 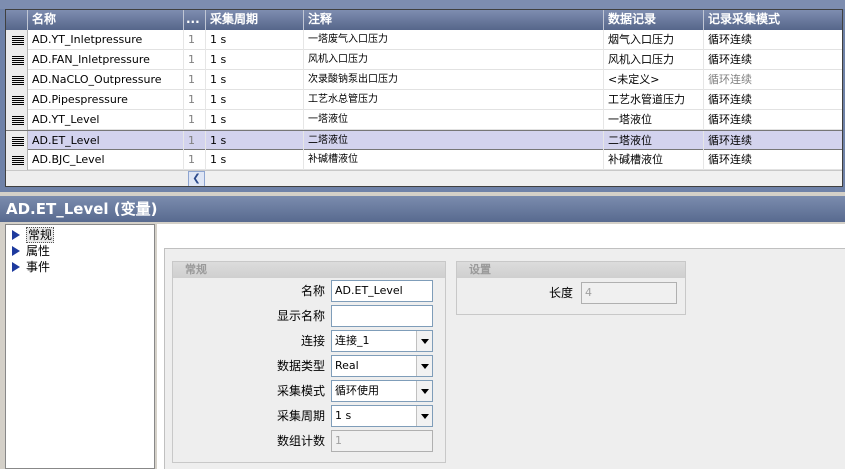 I want to click on array-count-input: 1, so click(x=382, y=441).